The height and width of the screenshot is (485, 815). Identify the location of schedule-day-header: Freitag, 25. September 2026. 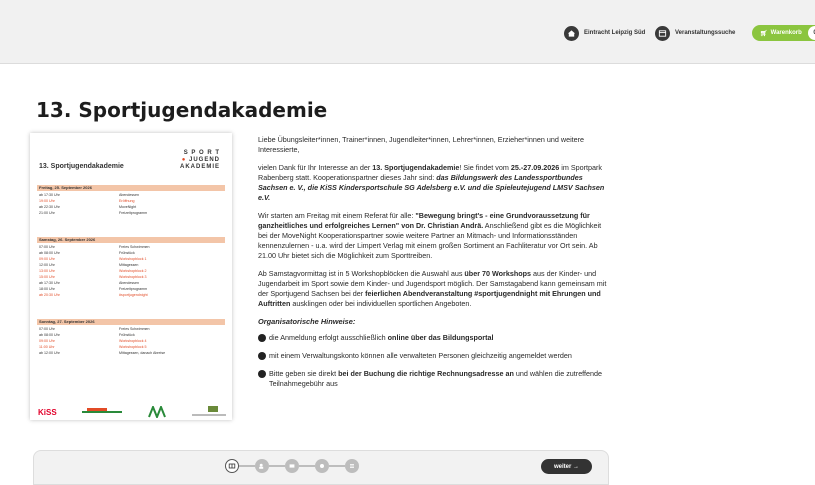
(131, 188).